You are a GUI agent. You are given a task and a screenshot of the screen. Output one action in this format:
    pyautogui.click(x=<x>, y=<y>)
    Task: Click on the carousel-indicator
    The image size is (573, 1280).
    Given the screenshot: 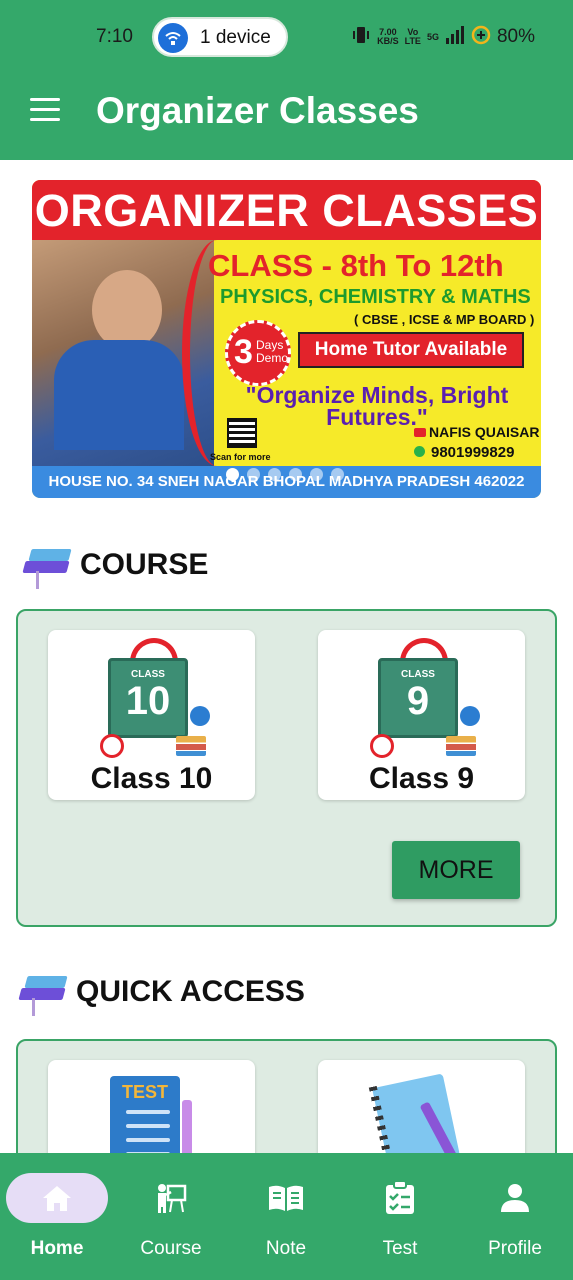 What is the action you would take?
    pyautogui.click(x=285, y=474)
    